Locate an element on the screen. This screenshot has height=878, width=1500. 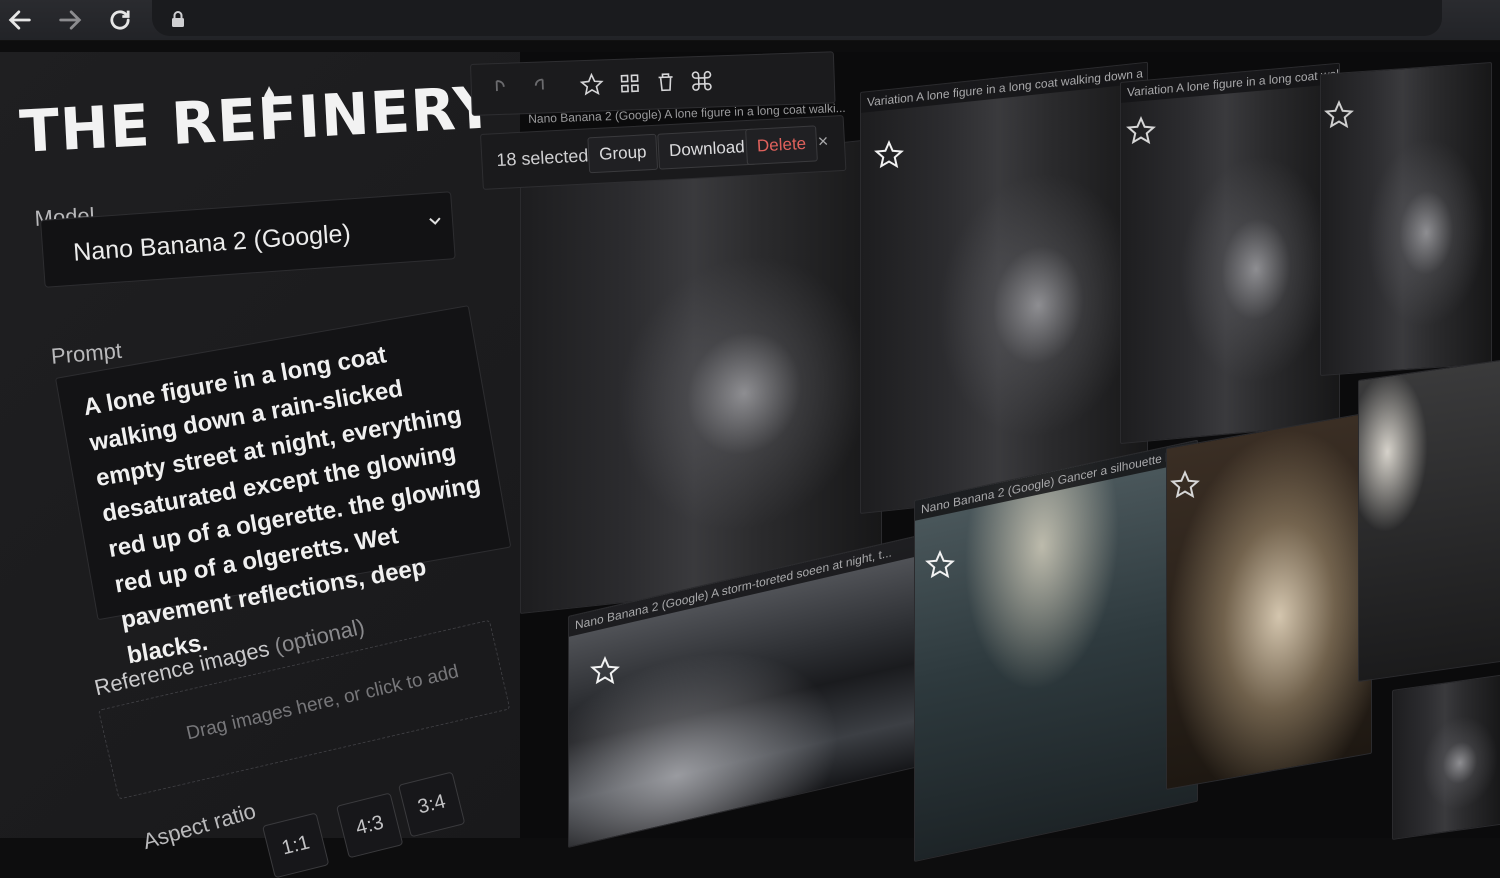
star-icon is located at coordinates (591, 84).